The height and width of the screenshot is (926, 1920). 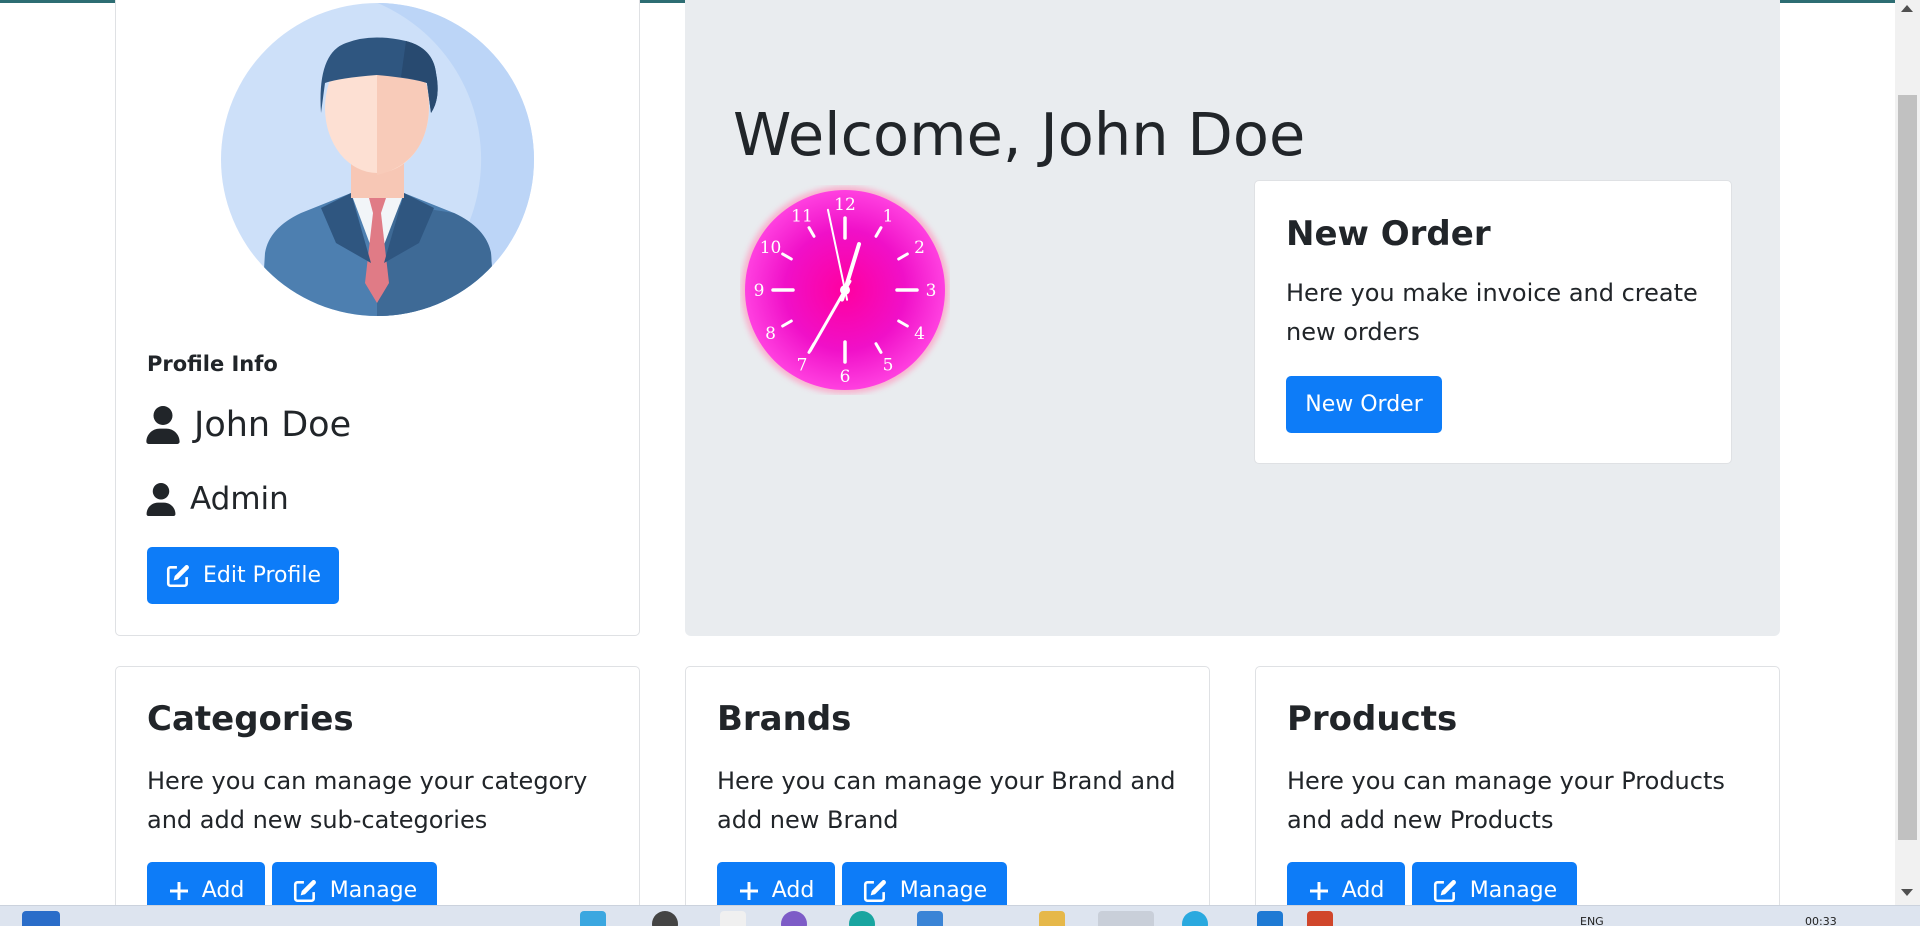 I want to click on taskview-icon, so click(x=593, y=918).